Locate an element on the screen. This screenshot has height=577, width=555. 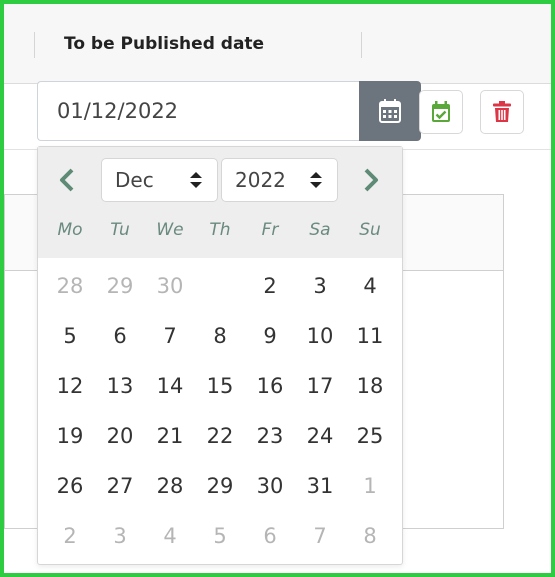
day-number: 11 is located at coordinates (370, 336).